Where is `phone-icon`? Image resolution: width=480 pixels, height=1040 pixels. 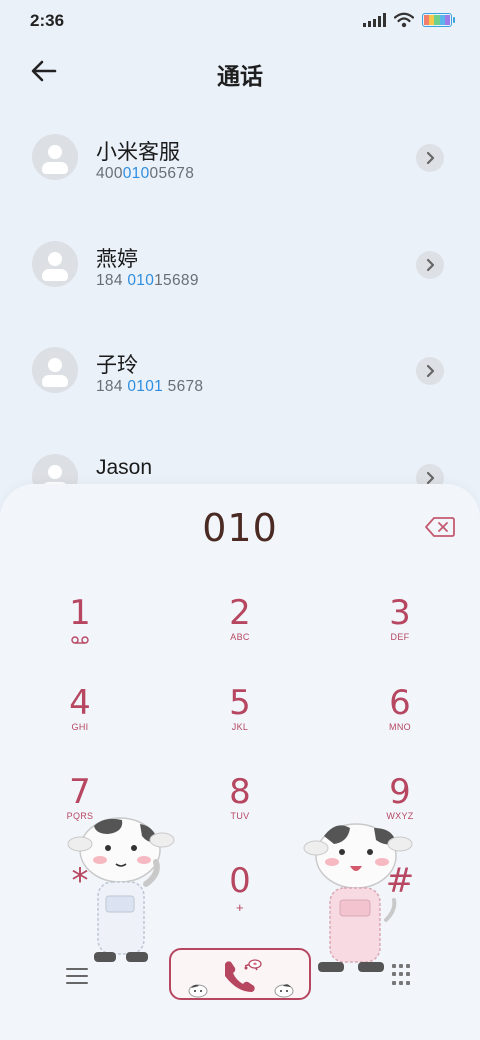
phone-icon is located at coordinates (243, 975).